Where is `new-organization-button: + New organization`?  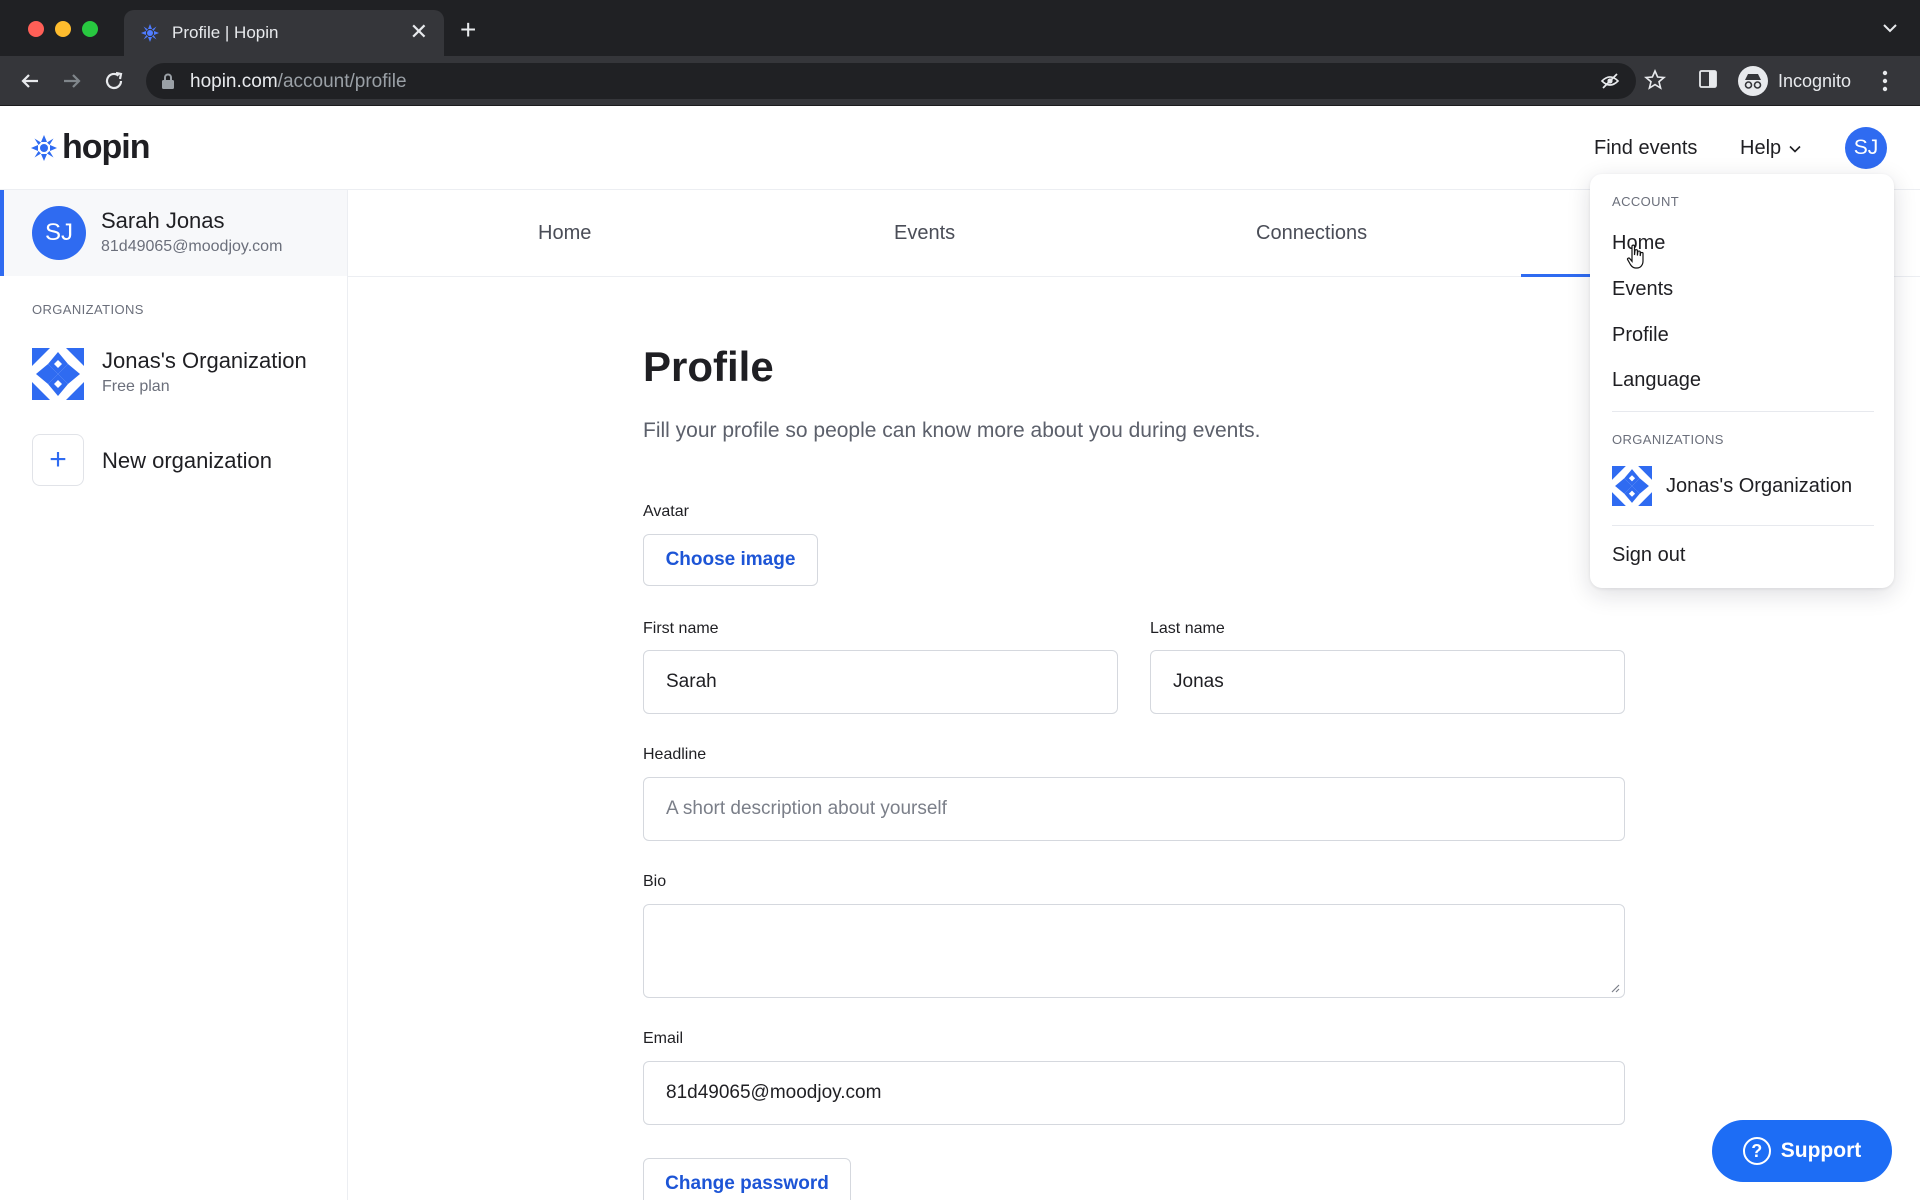
new-organization-button: + New organization is located at coordinates (182, 460).